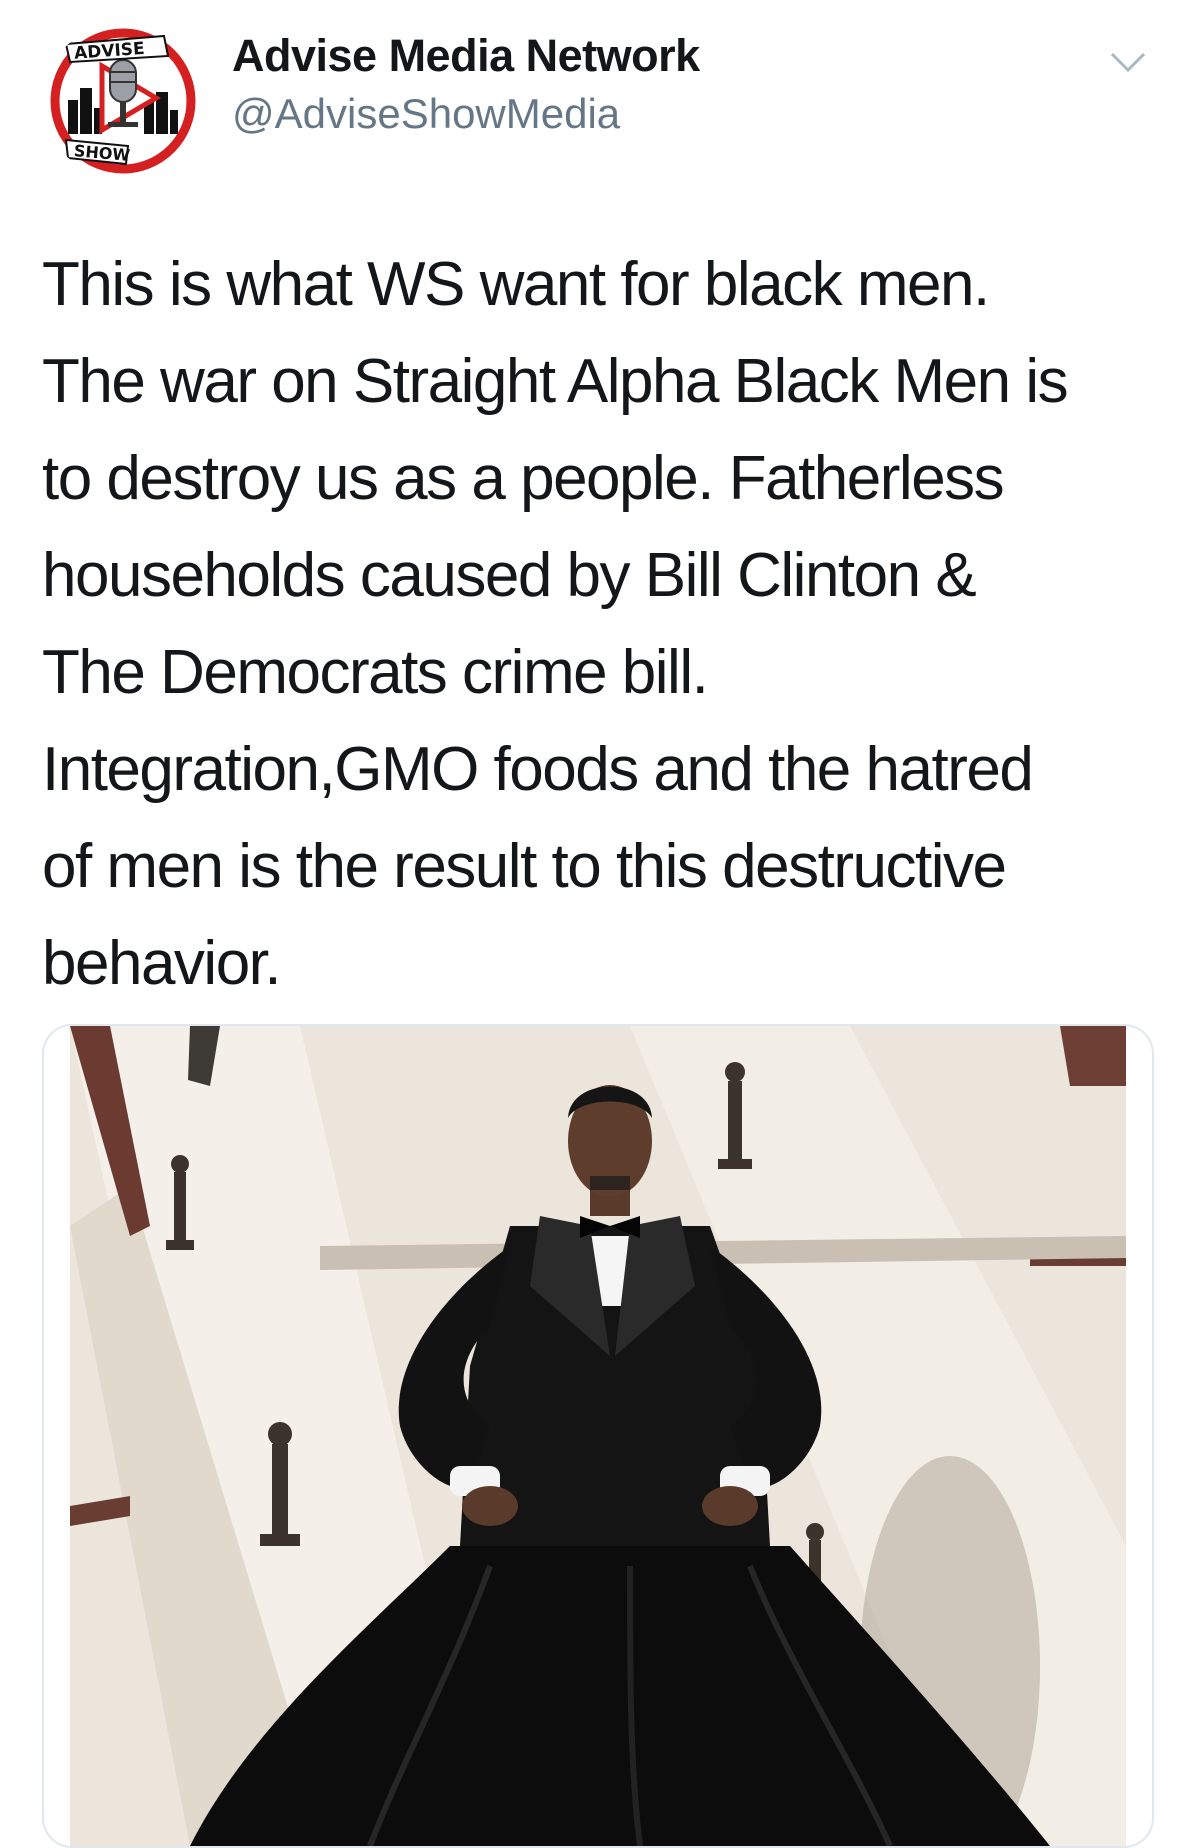 This screenshot has width=1177, height=1848. I want to click on avatar: ADVISE SHOW, so click(123, 101).